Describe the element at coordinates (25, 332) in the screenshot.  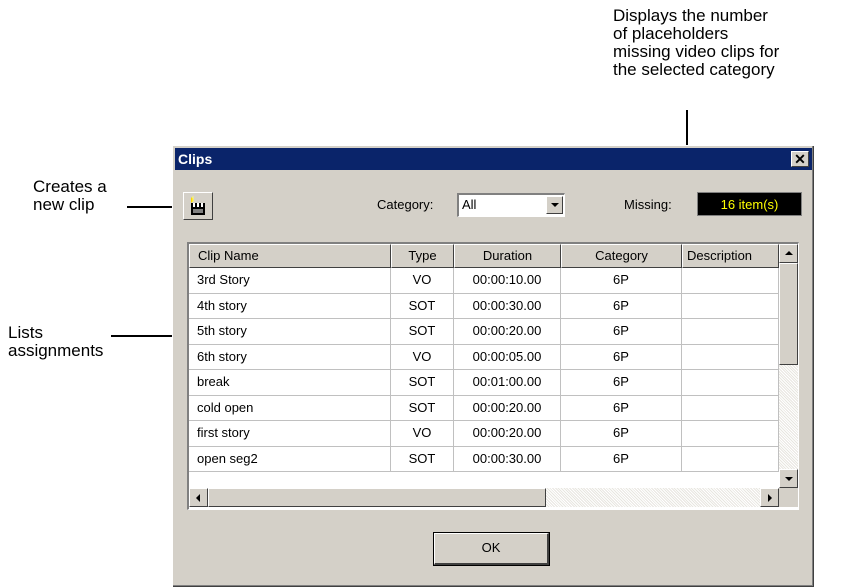
I see `callout-lists-line-1: Lists` at that location.